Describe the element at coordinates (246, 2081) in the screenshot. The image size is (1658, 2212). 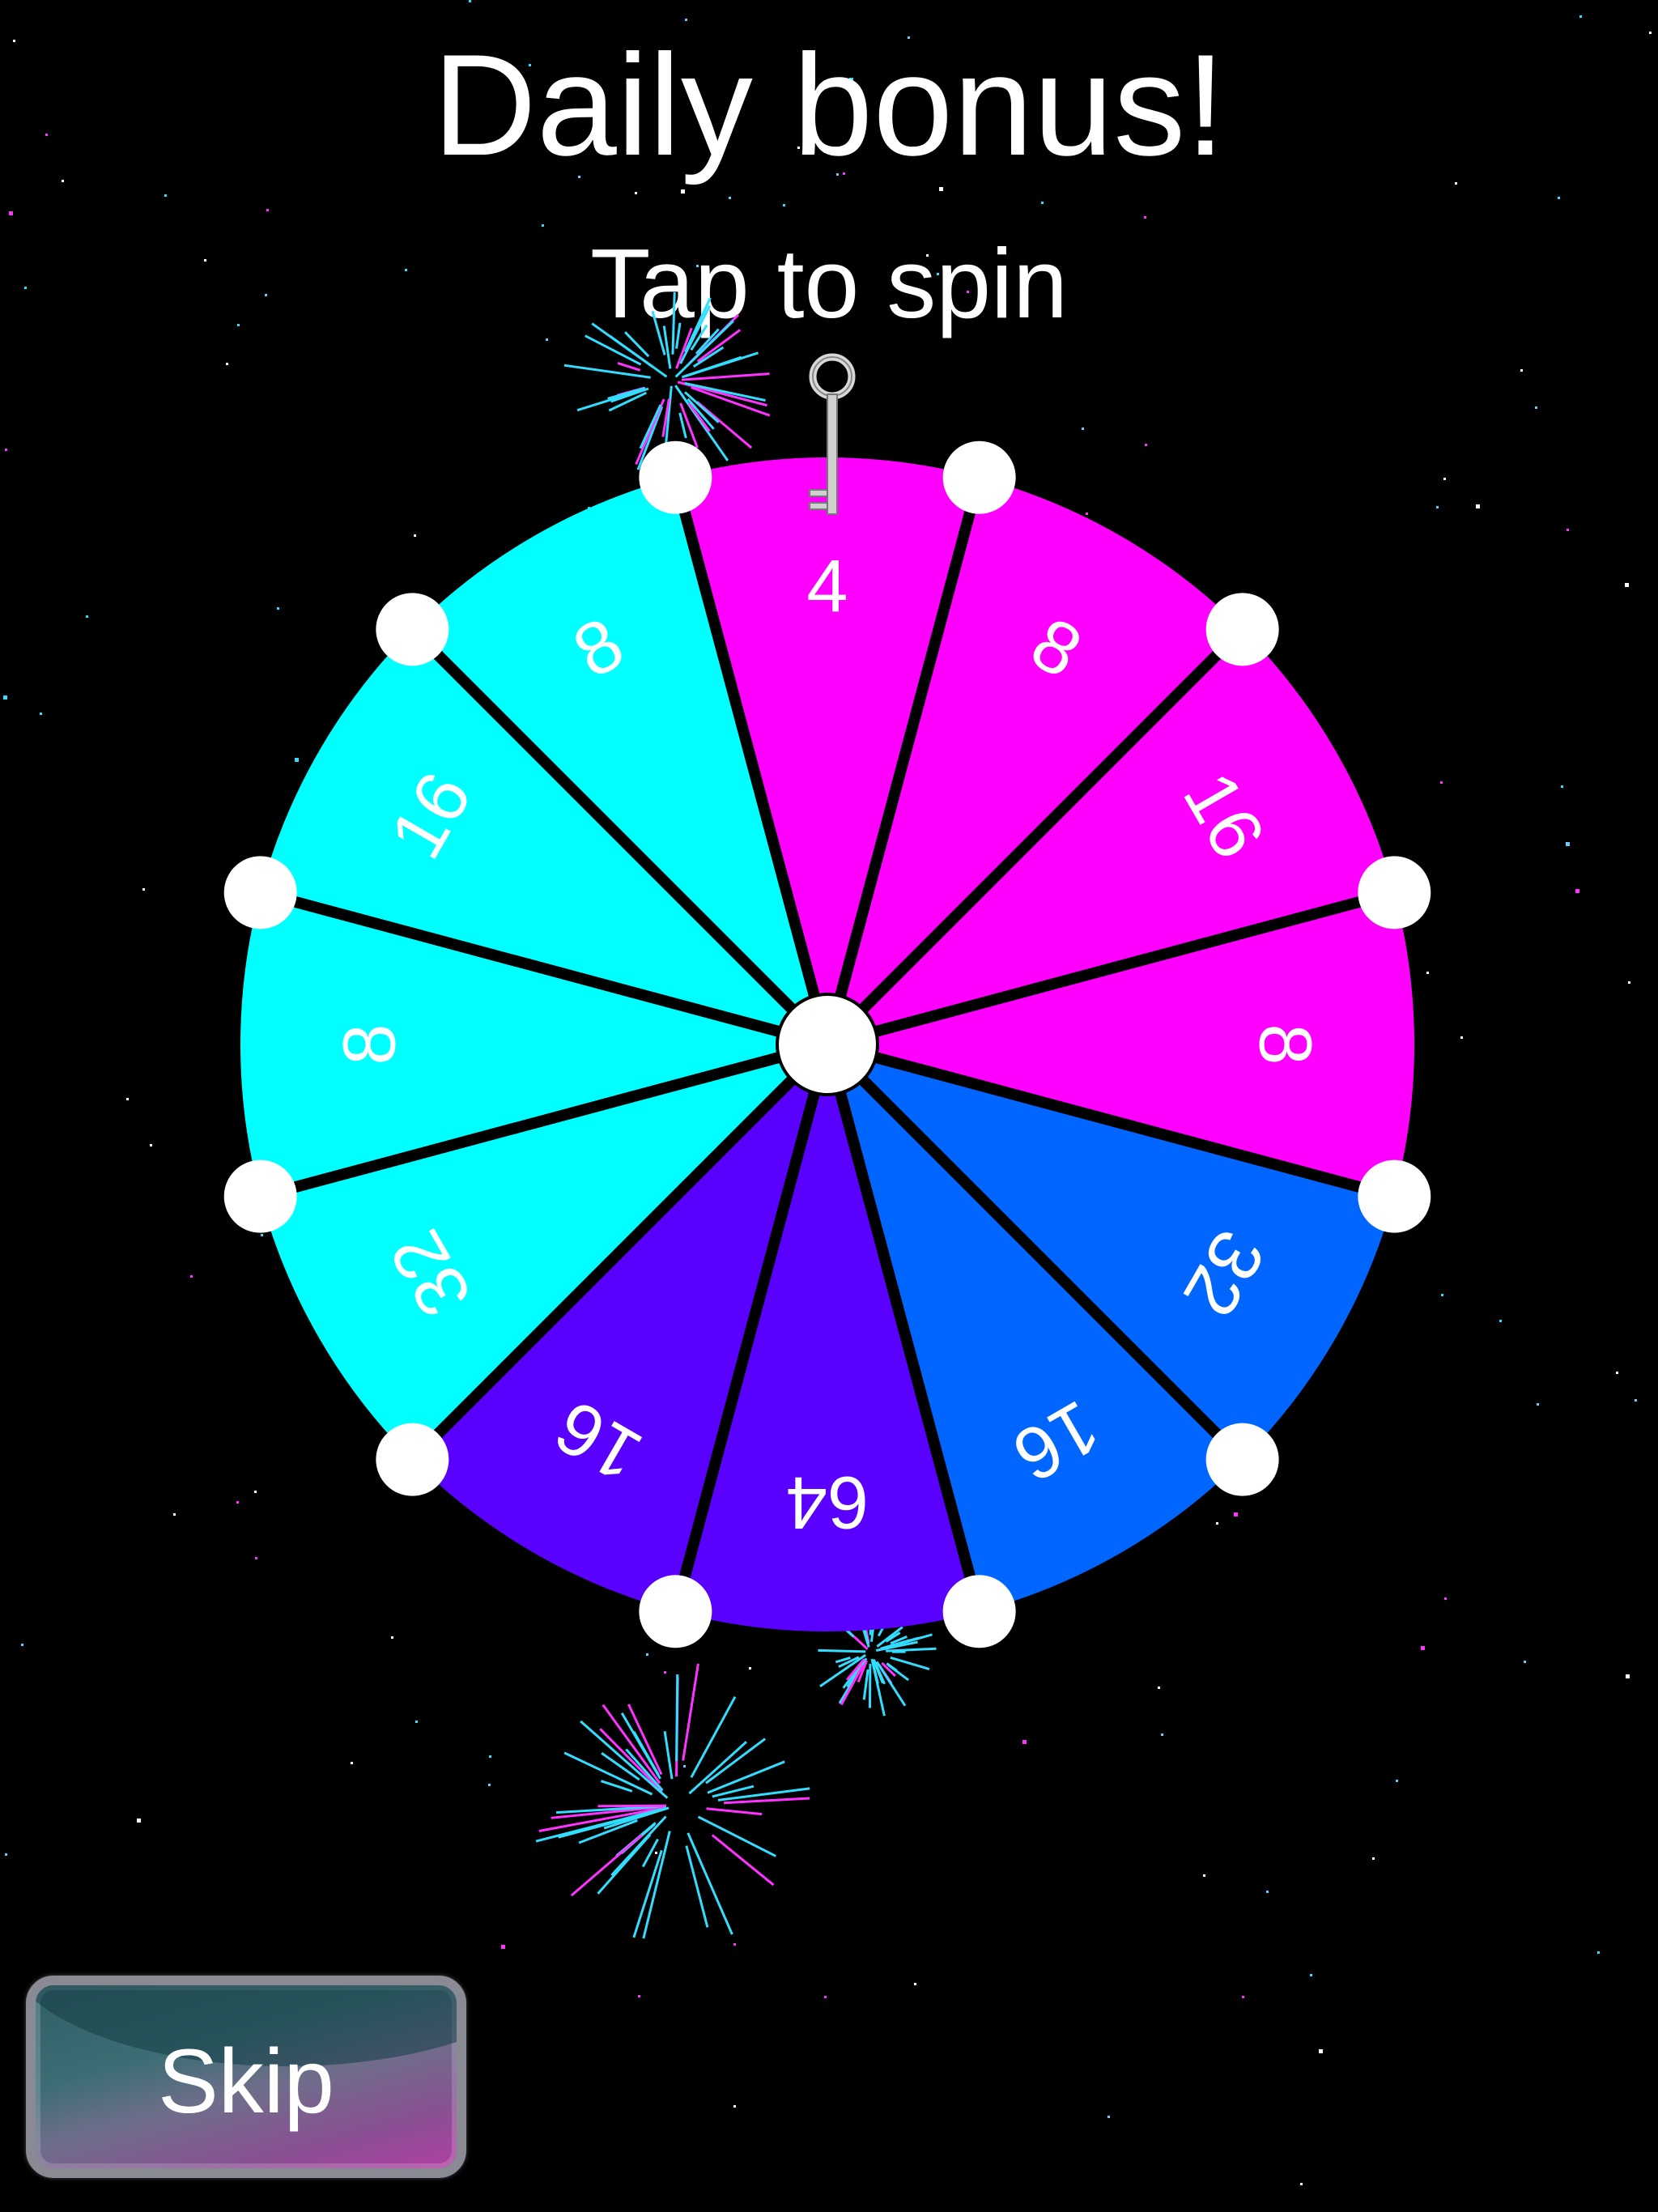
I see `skip-button-label: Skip` at that location.